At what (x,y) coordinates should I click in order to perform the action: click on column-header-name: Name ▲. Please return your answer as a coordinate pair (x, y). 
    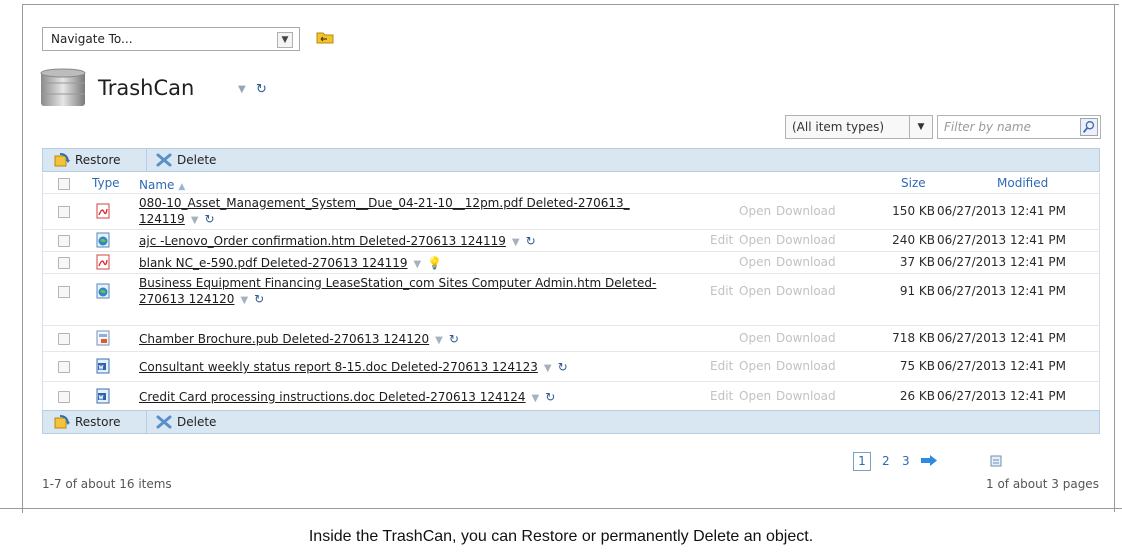
    Looking at the image, I should click on (162, 185).